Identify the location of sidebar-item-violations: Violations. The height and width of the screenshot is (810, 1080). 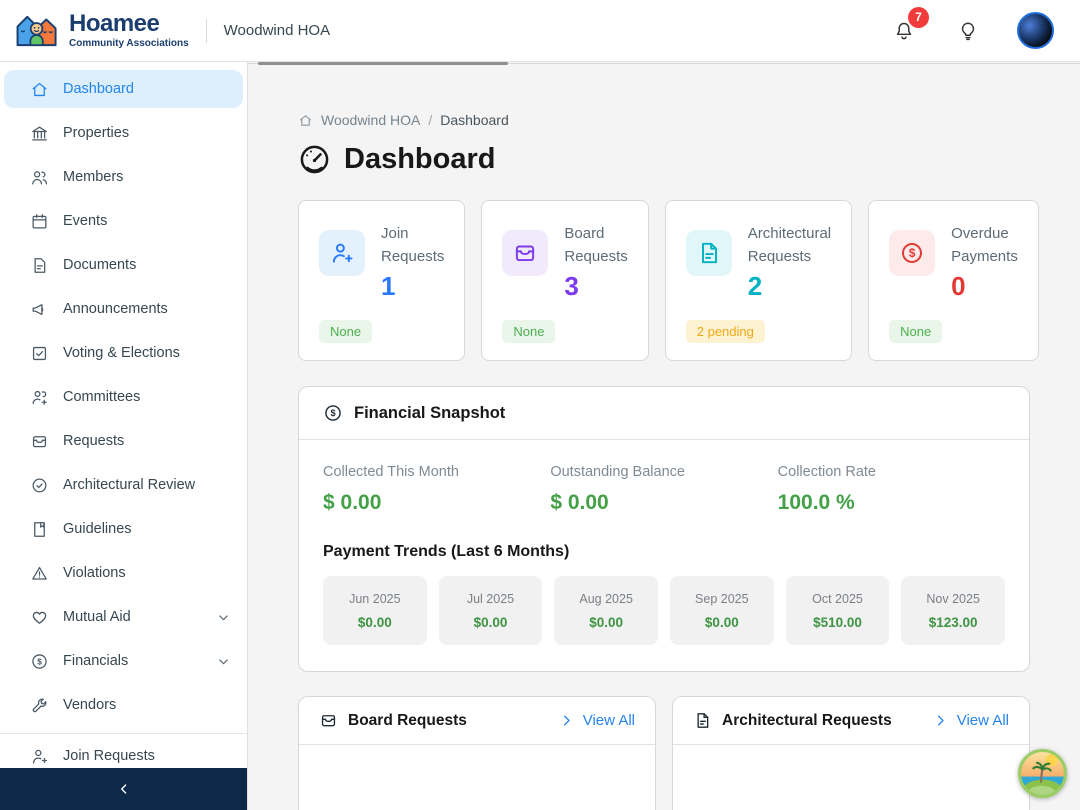
(123, 573).